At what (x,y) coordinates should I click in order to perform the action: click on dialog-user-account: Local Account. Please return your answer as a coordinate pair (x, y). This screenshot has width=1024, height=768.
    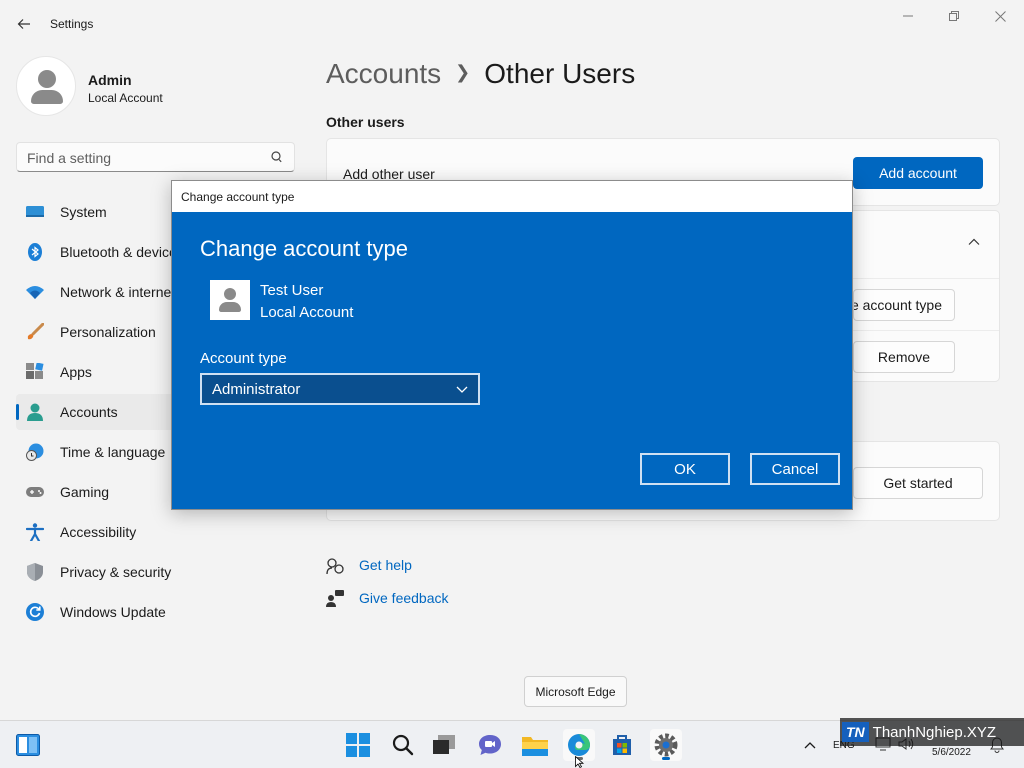
    Looking at the image, I should click on (307, 312).